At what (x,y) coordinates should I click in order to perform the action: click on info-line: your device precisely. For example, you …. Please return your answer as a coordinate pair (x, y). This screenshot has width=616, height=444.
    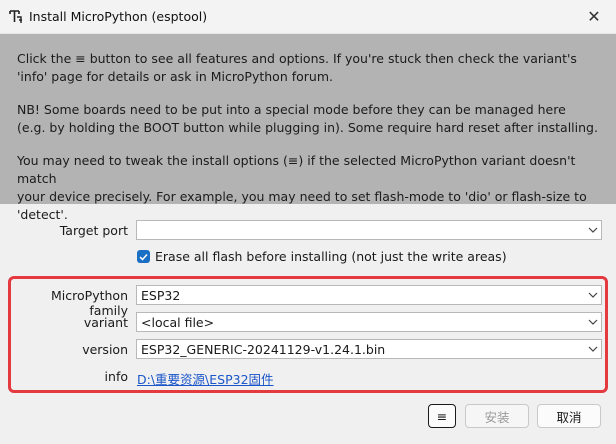
    Looking at the image, I should click on (302, 205).